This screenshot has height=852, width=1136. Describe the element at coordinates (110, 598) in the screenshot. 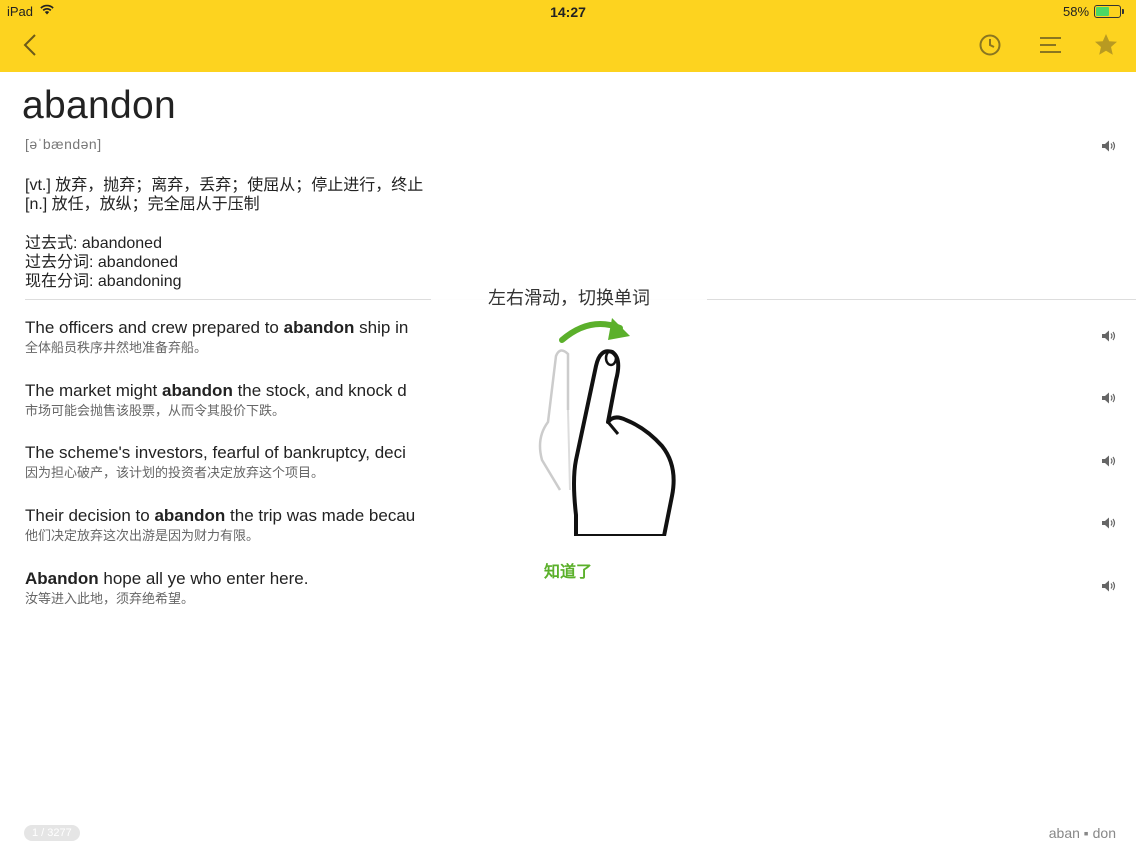

I see `example-translation: 汝等进入此地，须弃绝希望。` at that location.